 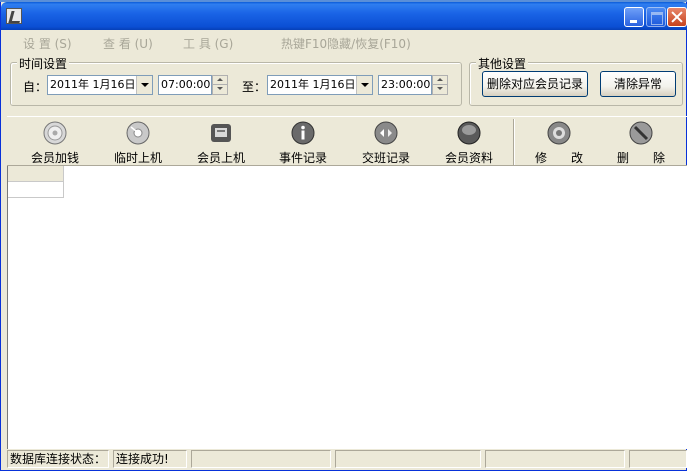 What do you see at coordinates (347, 141) in the screenshot?
I see `main-toolbar: 会员加钱 临时上机 会员上机 事件记录 交班记录 会员资料 修 改 删 除` at bounding box center [347, 141].